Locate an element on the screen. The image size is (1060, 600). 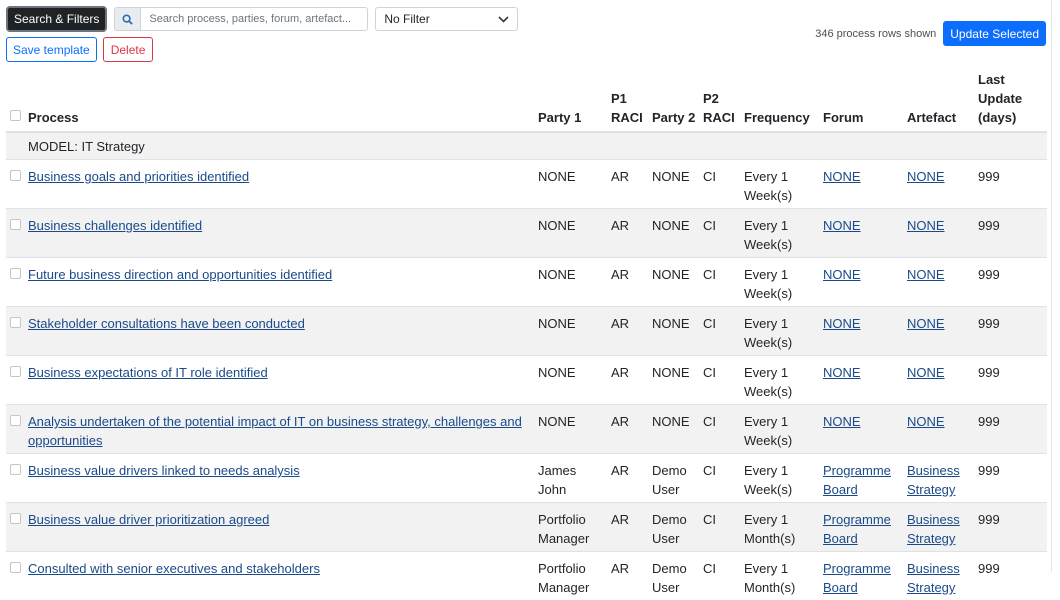
party2-cell: Demo User is located at coordinates (675, 576).